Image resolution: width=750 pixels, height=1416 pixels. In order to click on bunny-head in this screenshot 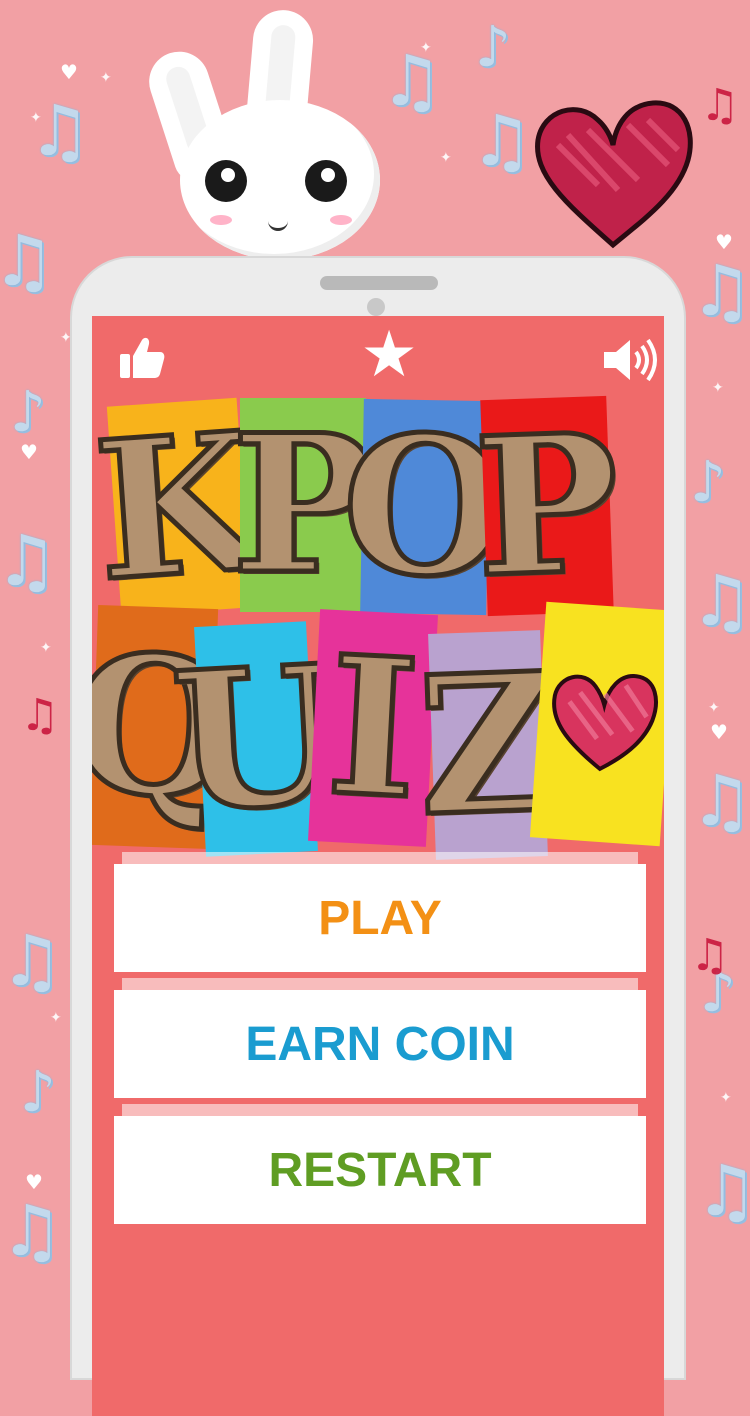, I will do `click(280, 180)`.